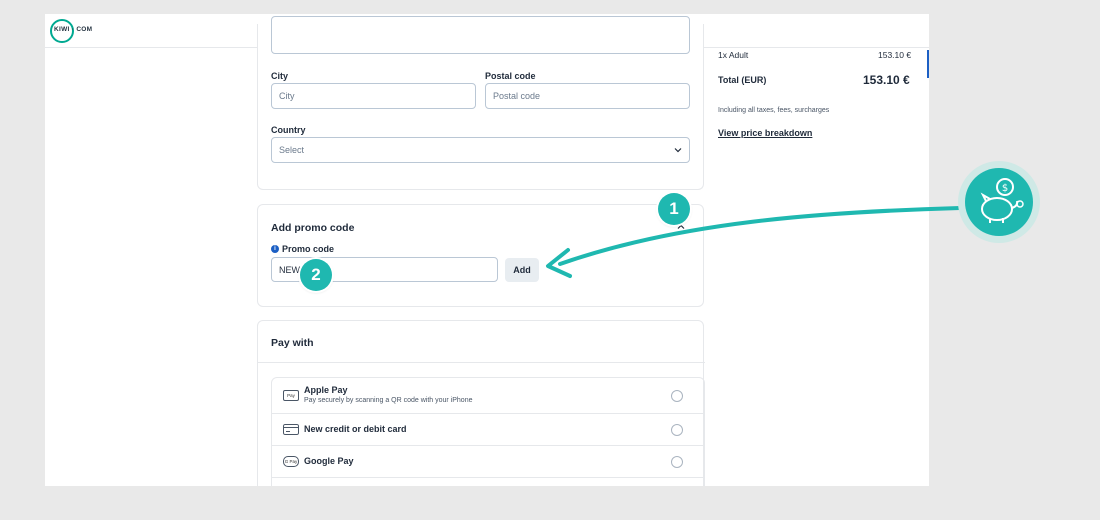  I want to click on add-promo-button: Add, so click(522, 270).